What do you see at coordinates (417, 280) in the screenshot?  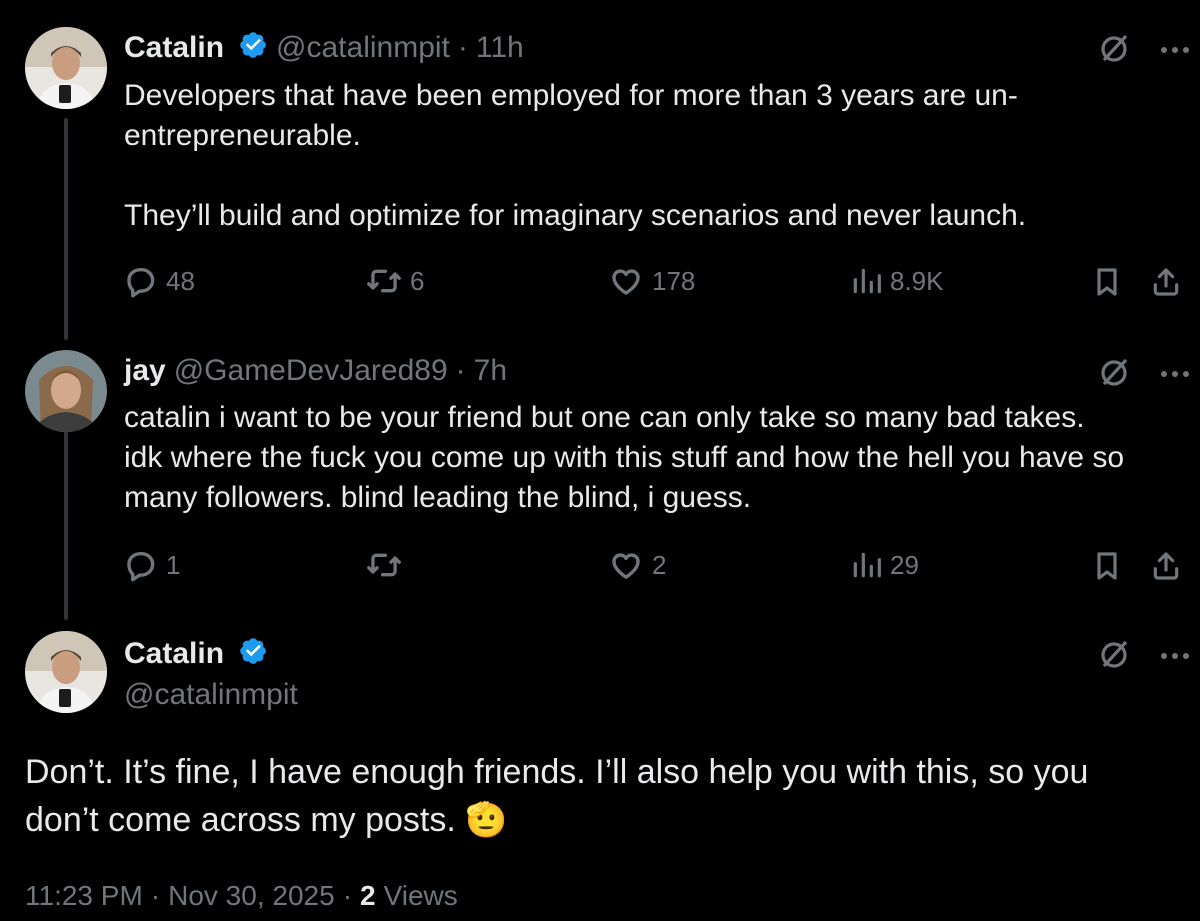 I see `repost-count: 6` at bounding box center [417, 280].